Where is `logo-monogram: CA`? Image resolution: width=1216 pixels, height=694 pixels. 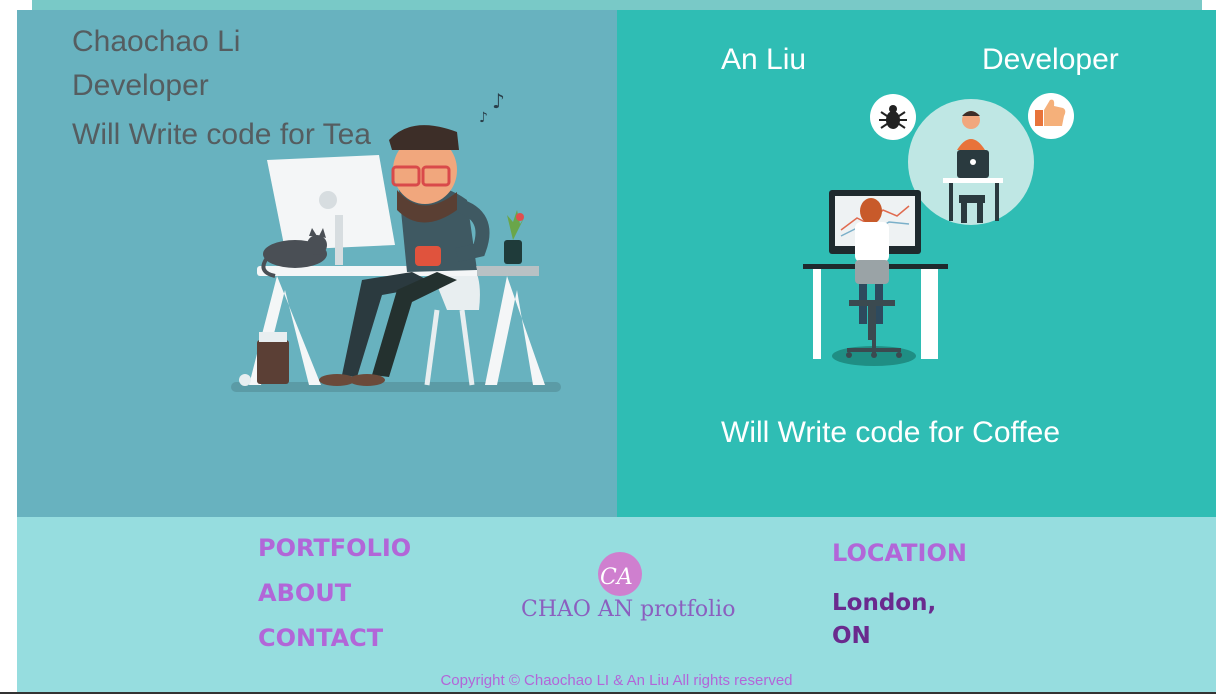 logo-monogram: CA is located at coordinates (616, 577).